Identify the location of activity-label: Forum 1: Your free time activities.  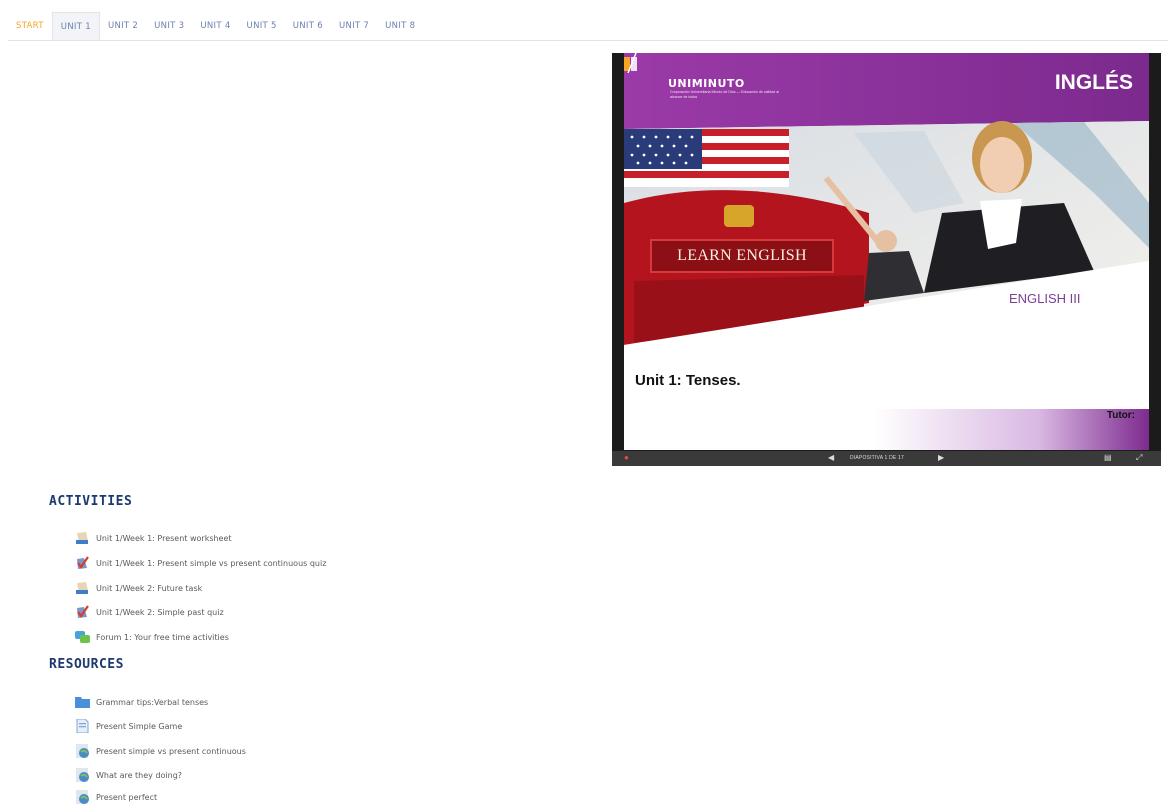
(162, 637).